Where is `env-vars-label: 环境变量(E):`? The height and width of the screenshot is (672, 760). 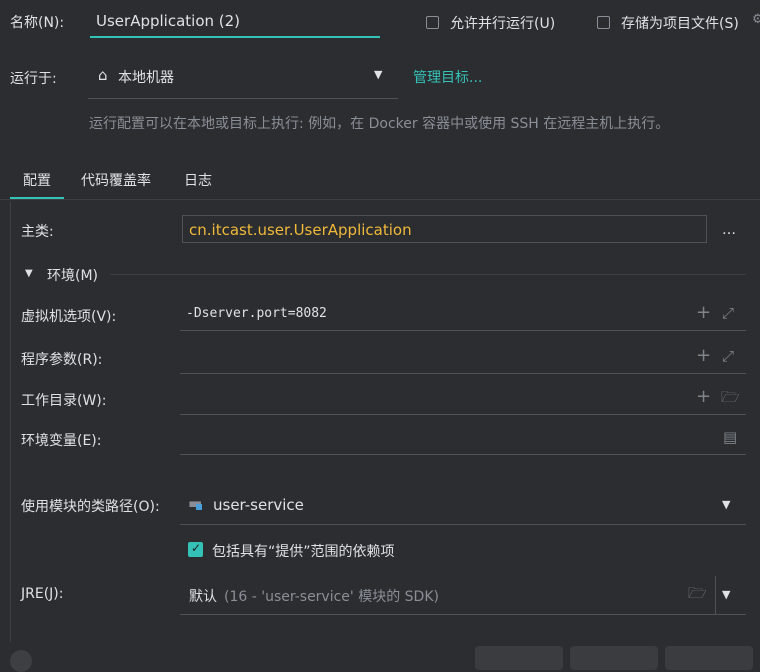 env-vars-label: 环境变量(E): is located at coordinates (61, 441).